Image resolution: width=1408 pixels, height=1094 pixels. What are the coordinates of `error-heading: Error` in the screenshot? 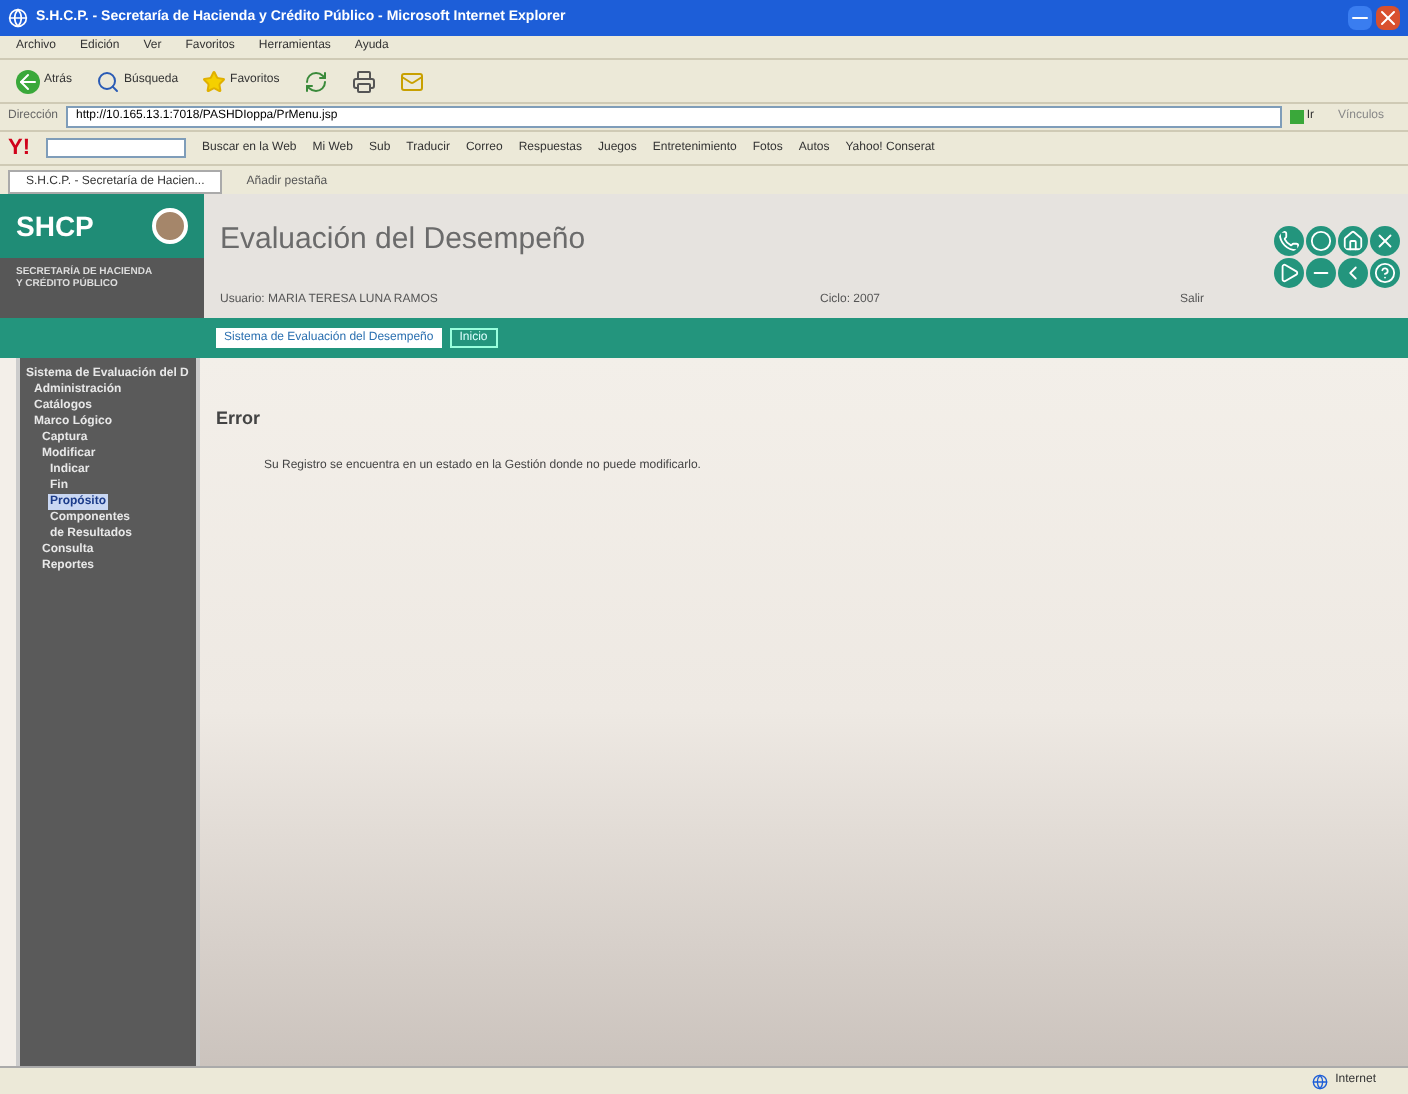 It's located at (239, 419).